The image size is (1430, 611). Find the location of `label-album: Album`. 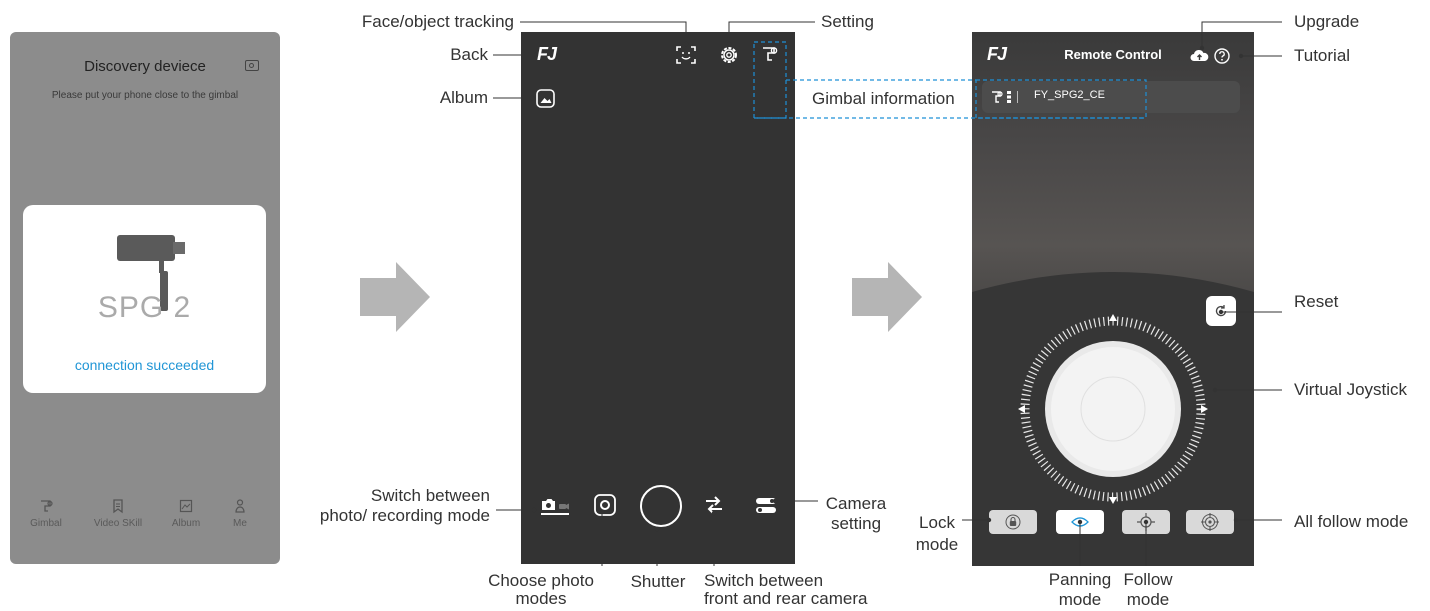

label-album: Album is located at coordinates (463, 97).